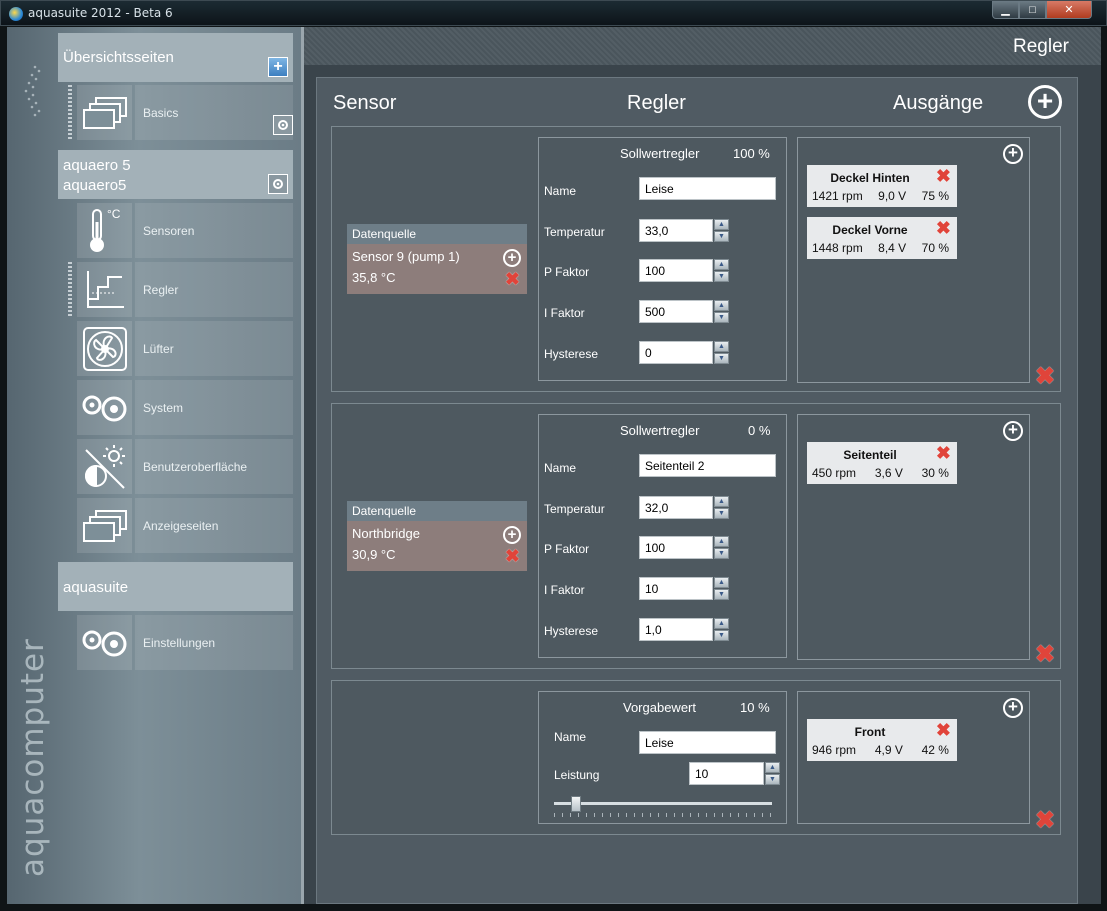 This screenshot has width=1107, height=911. Describe the element at coordinates (888, 750) in the screenshot. I see `output-voltage: 4,9 V` at that location.